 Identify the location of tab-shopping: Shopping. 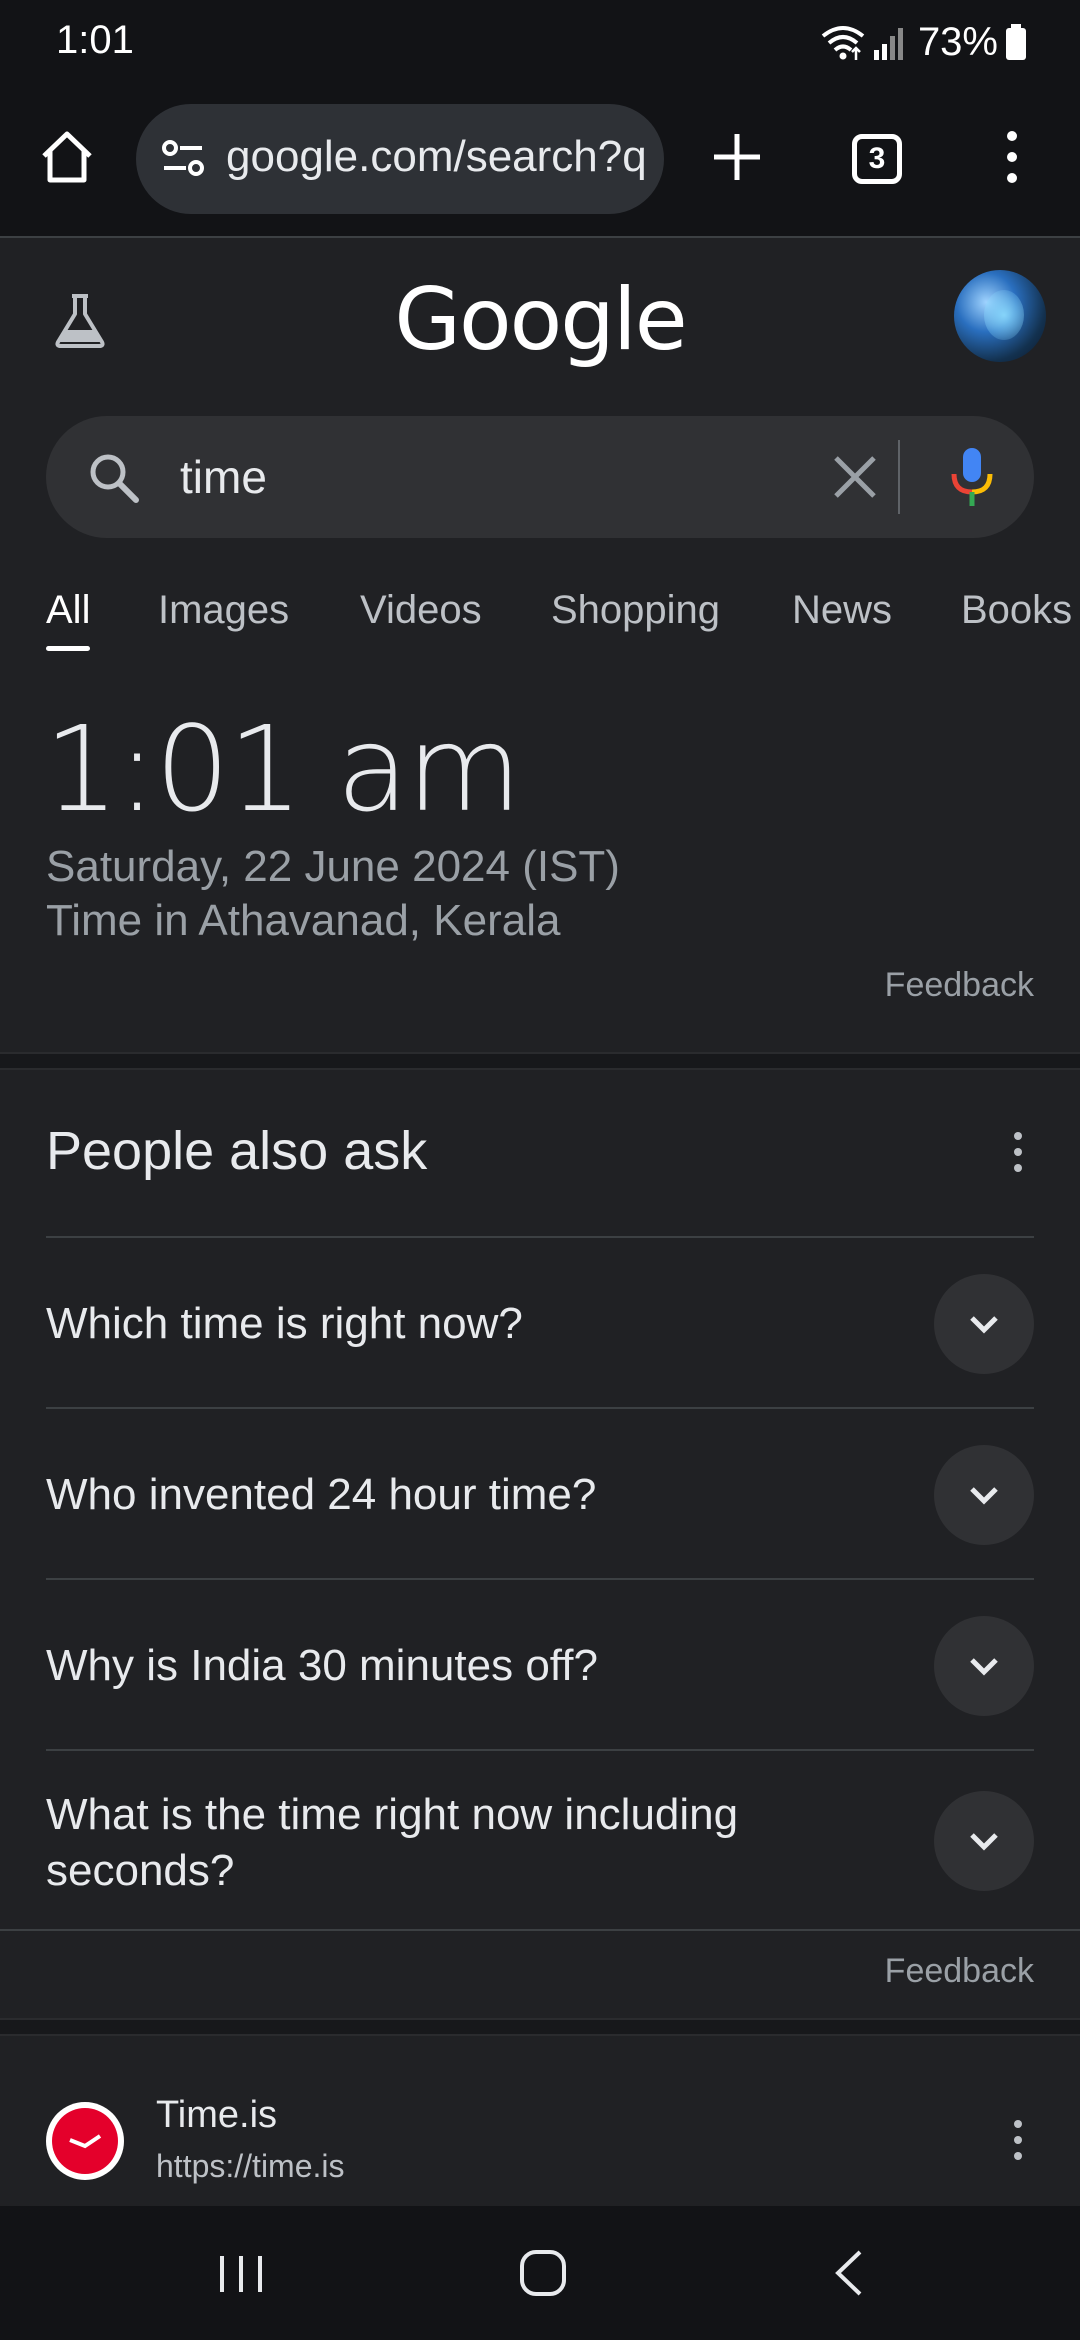
(635, 610).